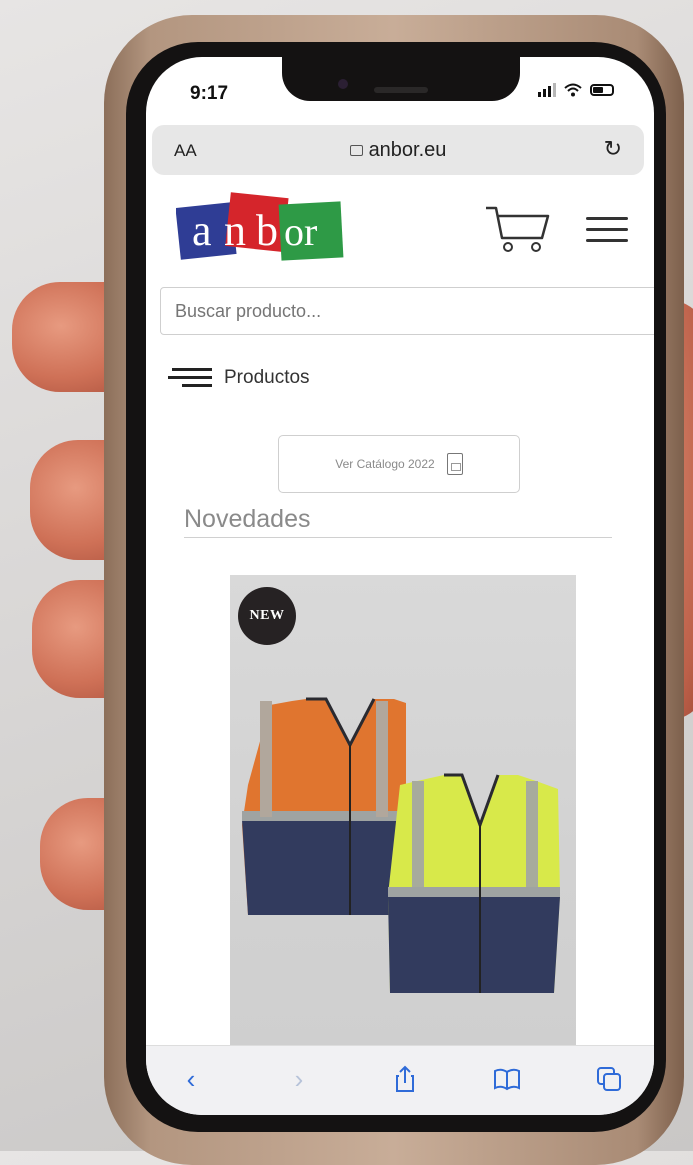 The image size is (693, 1165). Describe the element at coordinates (518, 229) in the screenshot. I see `cart-icon` at that location.